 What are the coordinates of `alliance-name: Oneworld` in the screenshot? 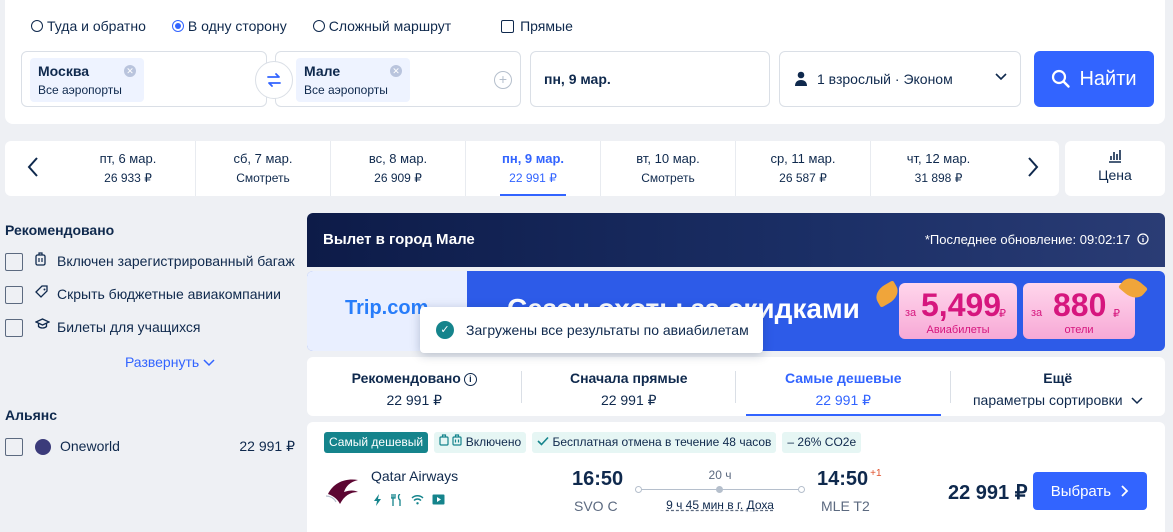 It's located at (90, 446).